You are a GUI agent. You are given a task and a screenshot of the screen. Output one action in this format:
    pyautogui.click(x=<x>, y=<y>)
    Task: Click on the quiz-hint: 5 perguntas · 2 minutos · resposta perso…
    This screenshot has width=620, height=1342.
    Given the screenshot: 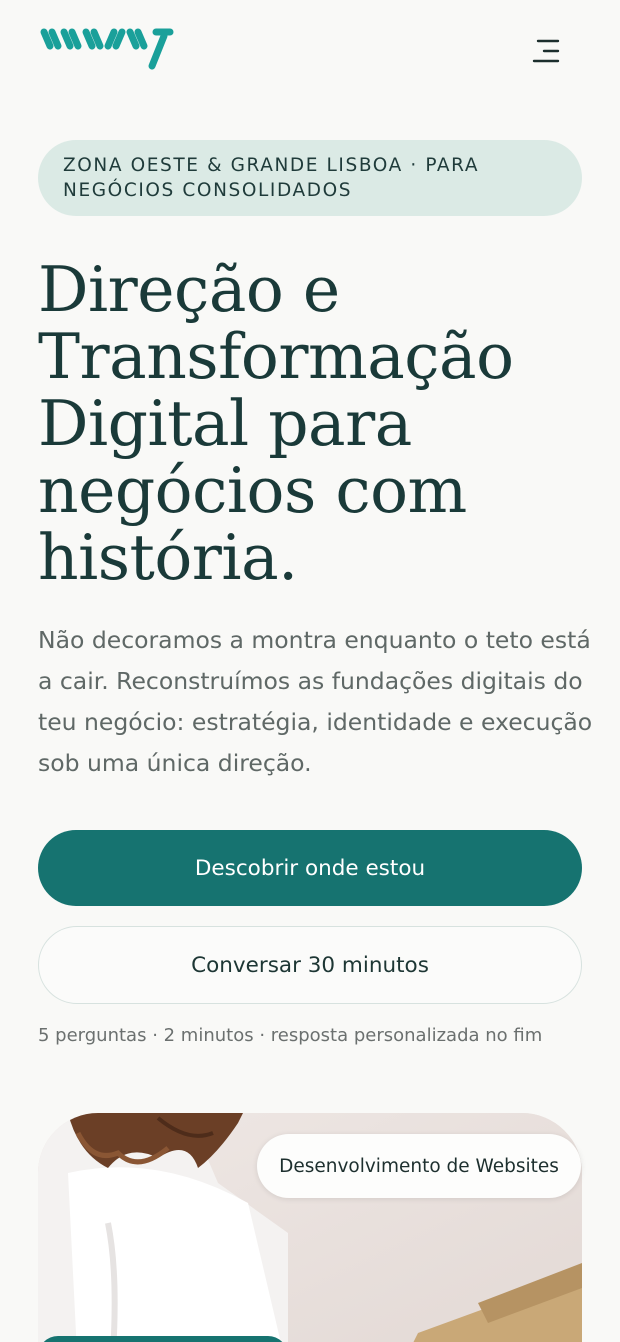 What is the action you would take?
    pyautogui.click(x=290, y=1035)
    